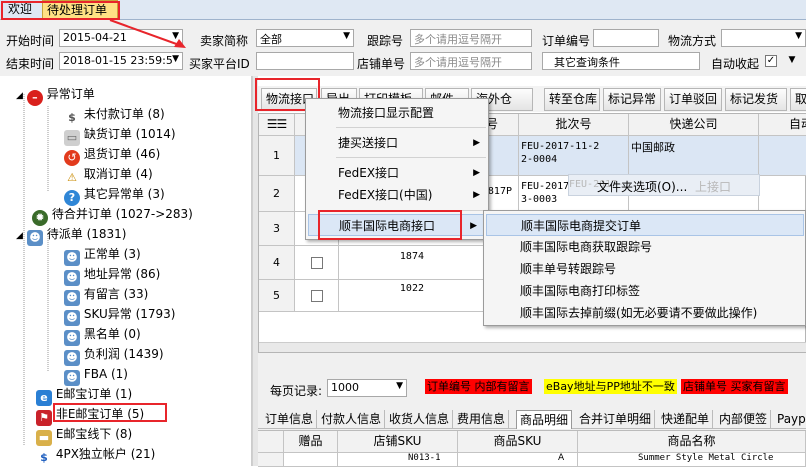 The image size is (806, 467). Describe the element at coordinates (367, 388) in the screenshot. I see `per-page-select: 1000 ▼` at that location.